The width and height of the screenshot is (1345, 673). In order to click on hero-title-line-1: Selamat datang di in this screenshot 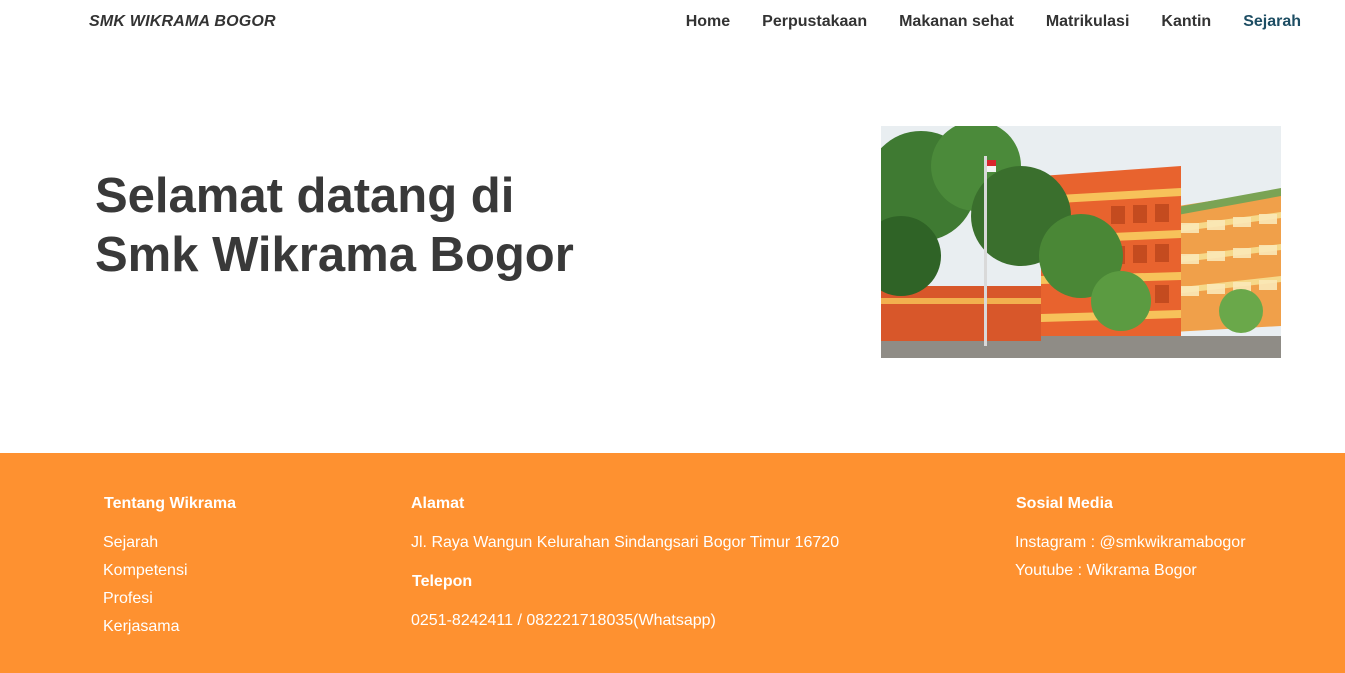, I will do `click(305, 196)`.